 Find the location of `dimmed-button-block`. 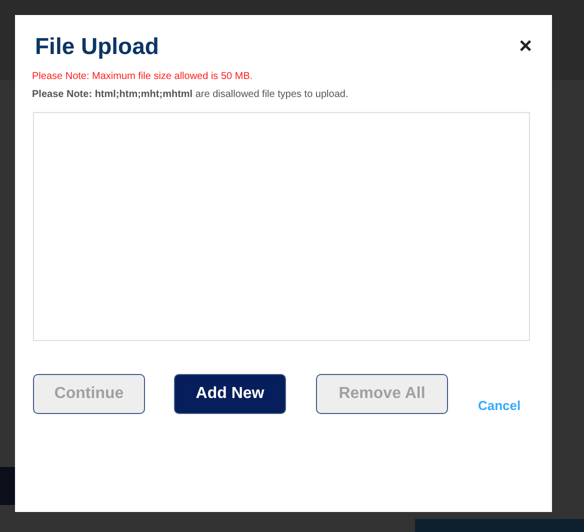

dimmed-button-block is located at coordinates (7, 486).